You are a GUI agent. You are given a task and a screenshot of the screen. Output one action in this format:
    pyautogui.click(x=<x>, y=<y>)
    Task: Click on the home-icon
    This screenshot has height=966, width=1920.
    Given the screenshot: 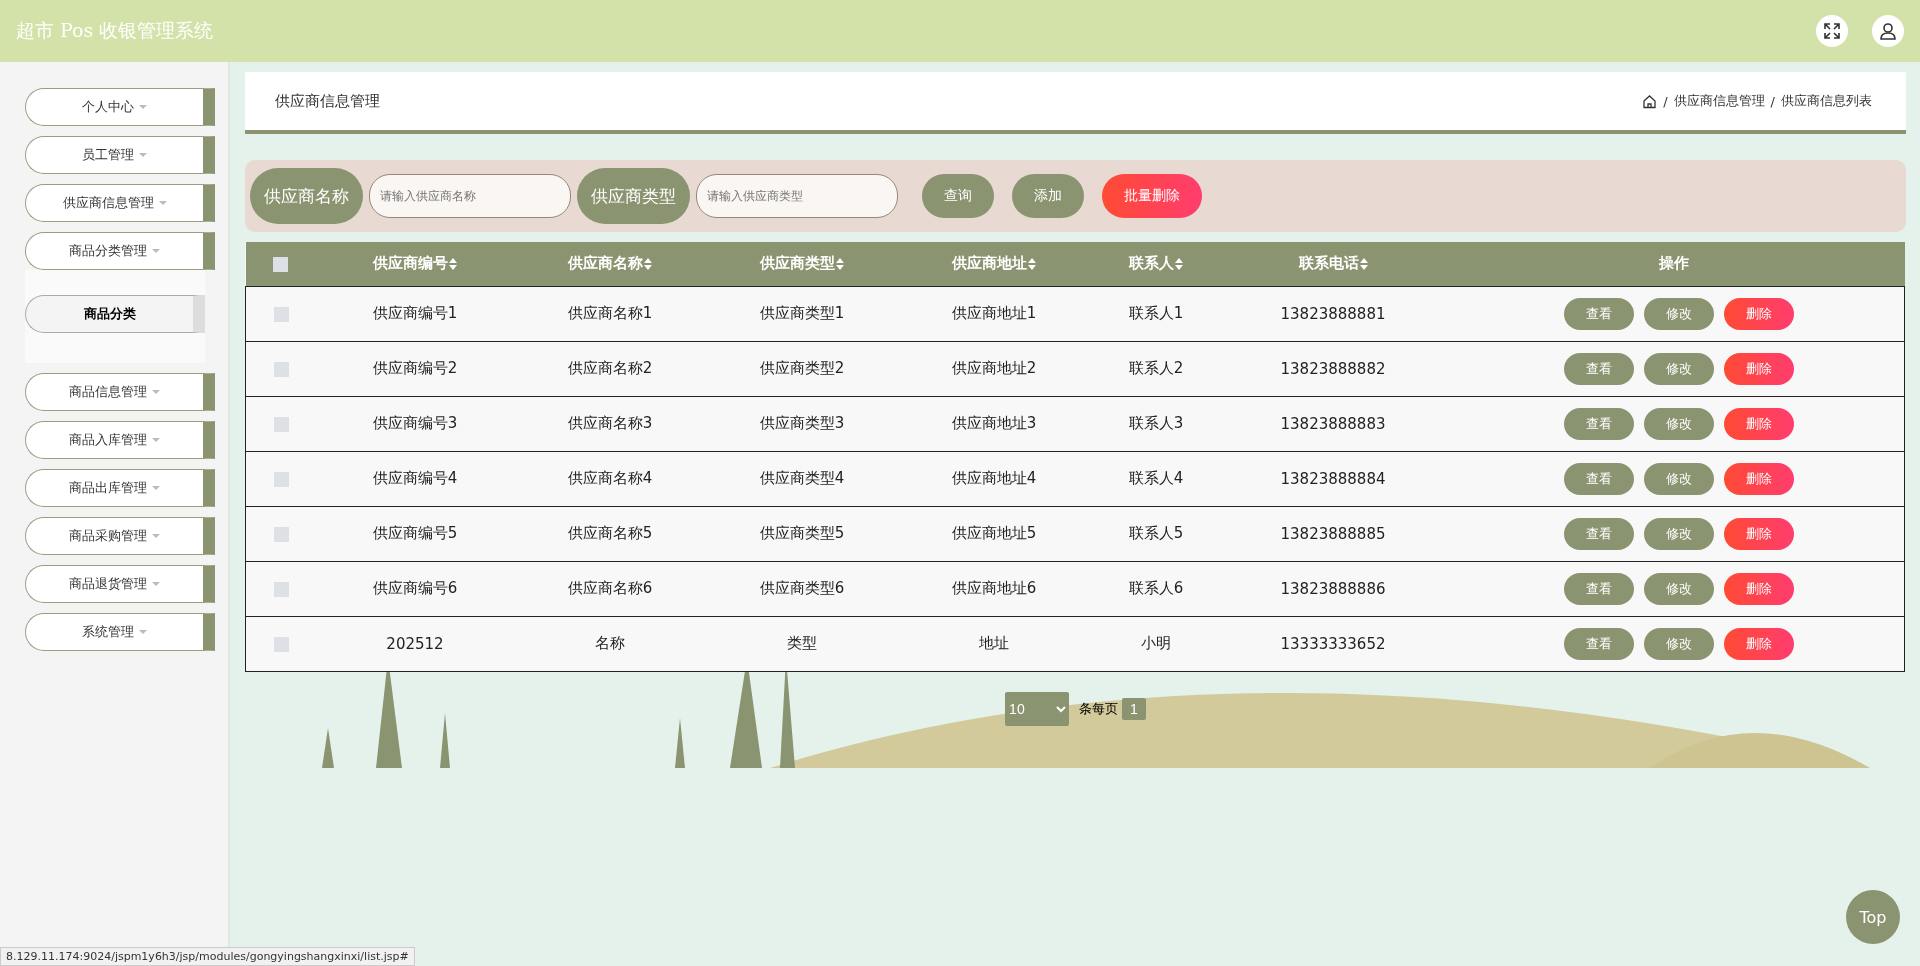 What is the action you would take?
    pyautogui.click(x=1650, y=101)
    